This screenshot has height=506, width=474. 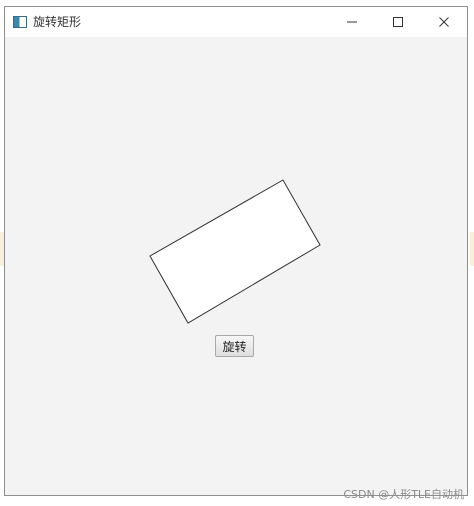 I want to click on maximize-button, so click(x=398, y=22).